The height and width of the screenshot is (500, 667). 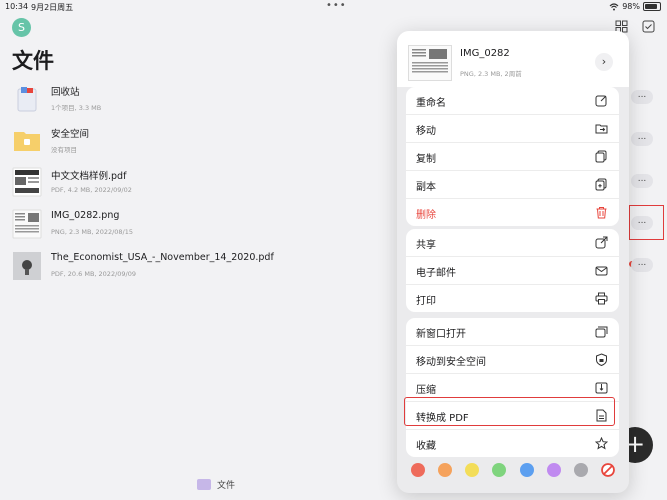 I want to click on file-name: The_Economist_USA_-_November_14_2020.pdf, so click(x=162, y=257).